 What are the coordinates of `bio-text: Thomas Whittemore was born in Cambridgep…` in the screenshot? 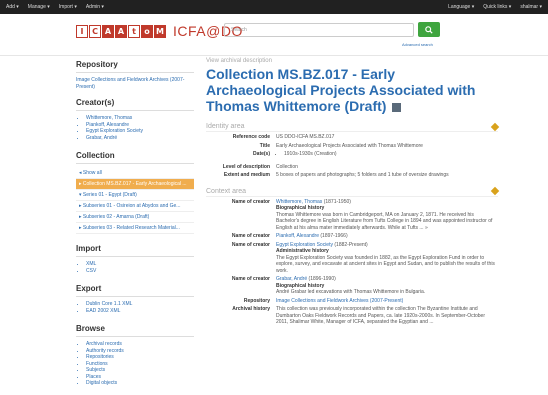 It's located at (384, 221).